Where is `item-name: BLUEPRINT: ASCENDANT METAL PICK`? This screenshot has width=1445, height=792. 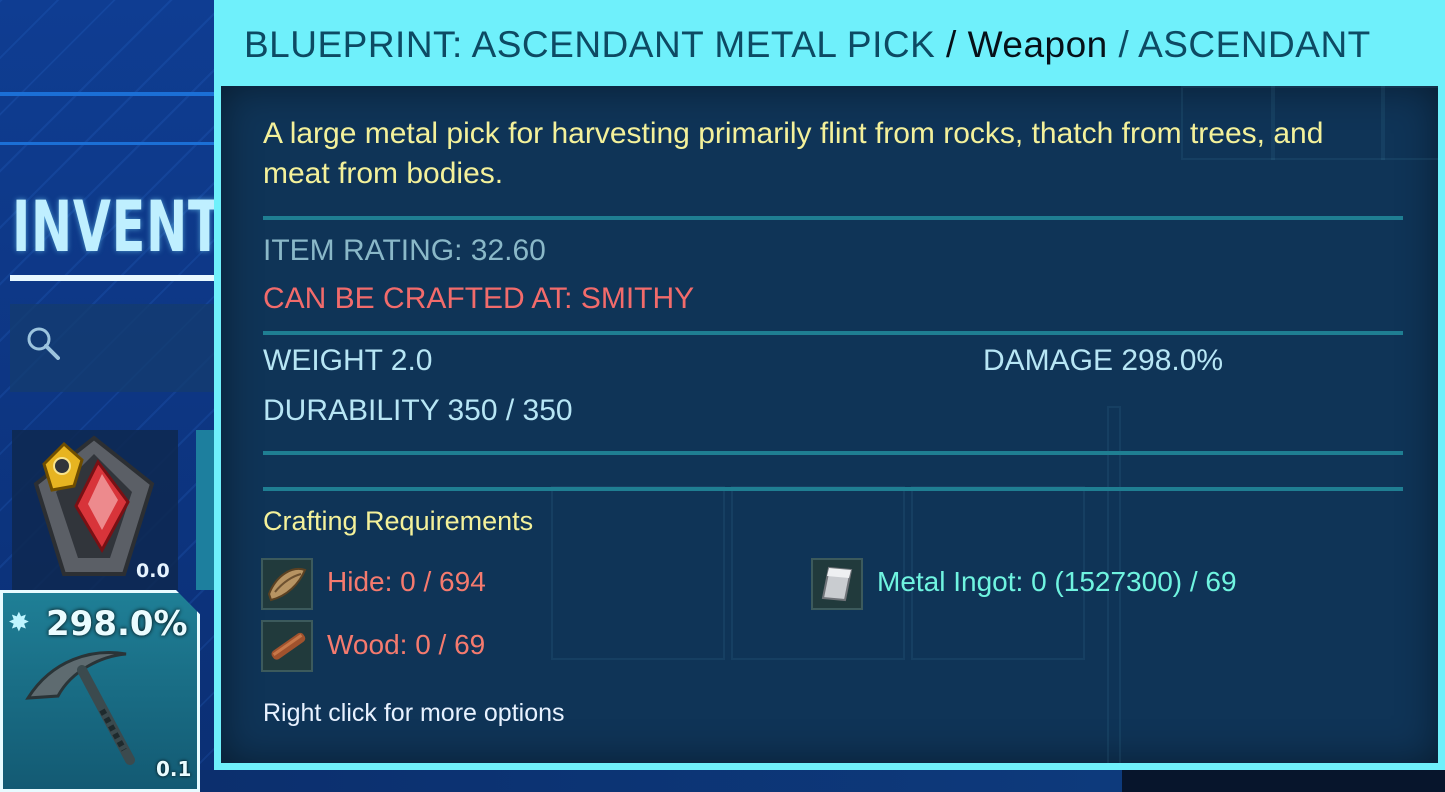
item-name: BLUEPRINT: ASCENDANT METAL PICK is located at coordinates (590, 44).